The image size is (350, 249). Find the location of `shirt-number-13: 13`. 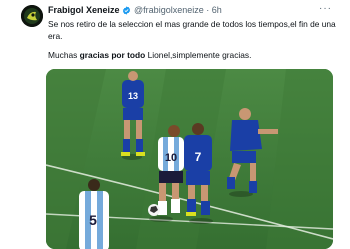

shirt-number-13: 13 is located at coordinates (133, 96).